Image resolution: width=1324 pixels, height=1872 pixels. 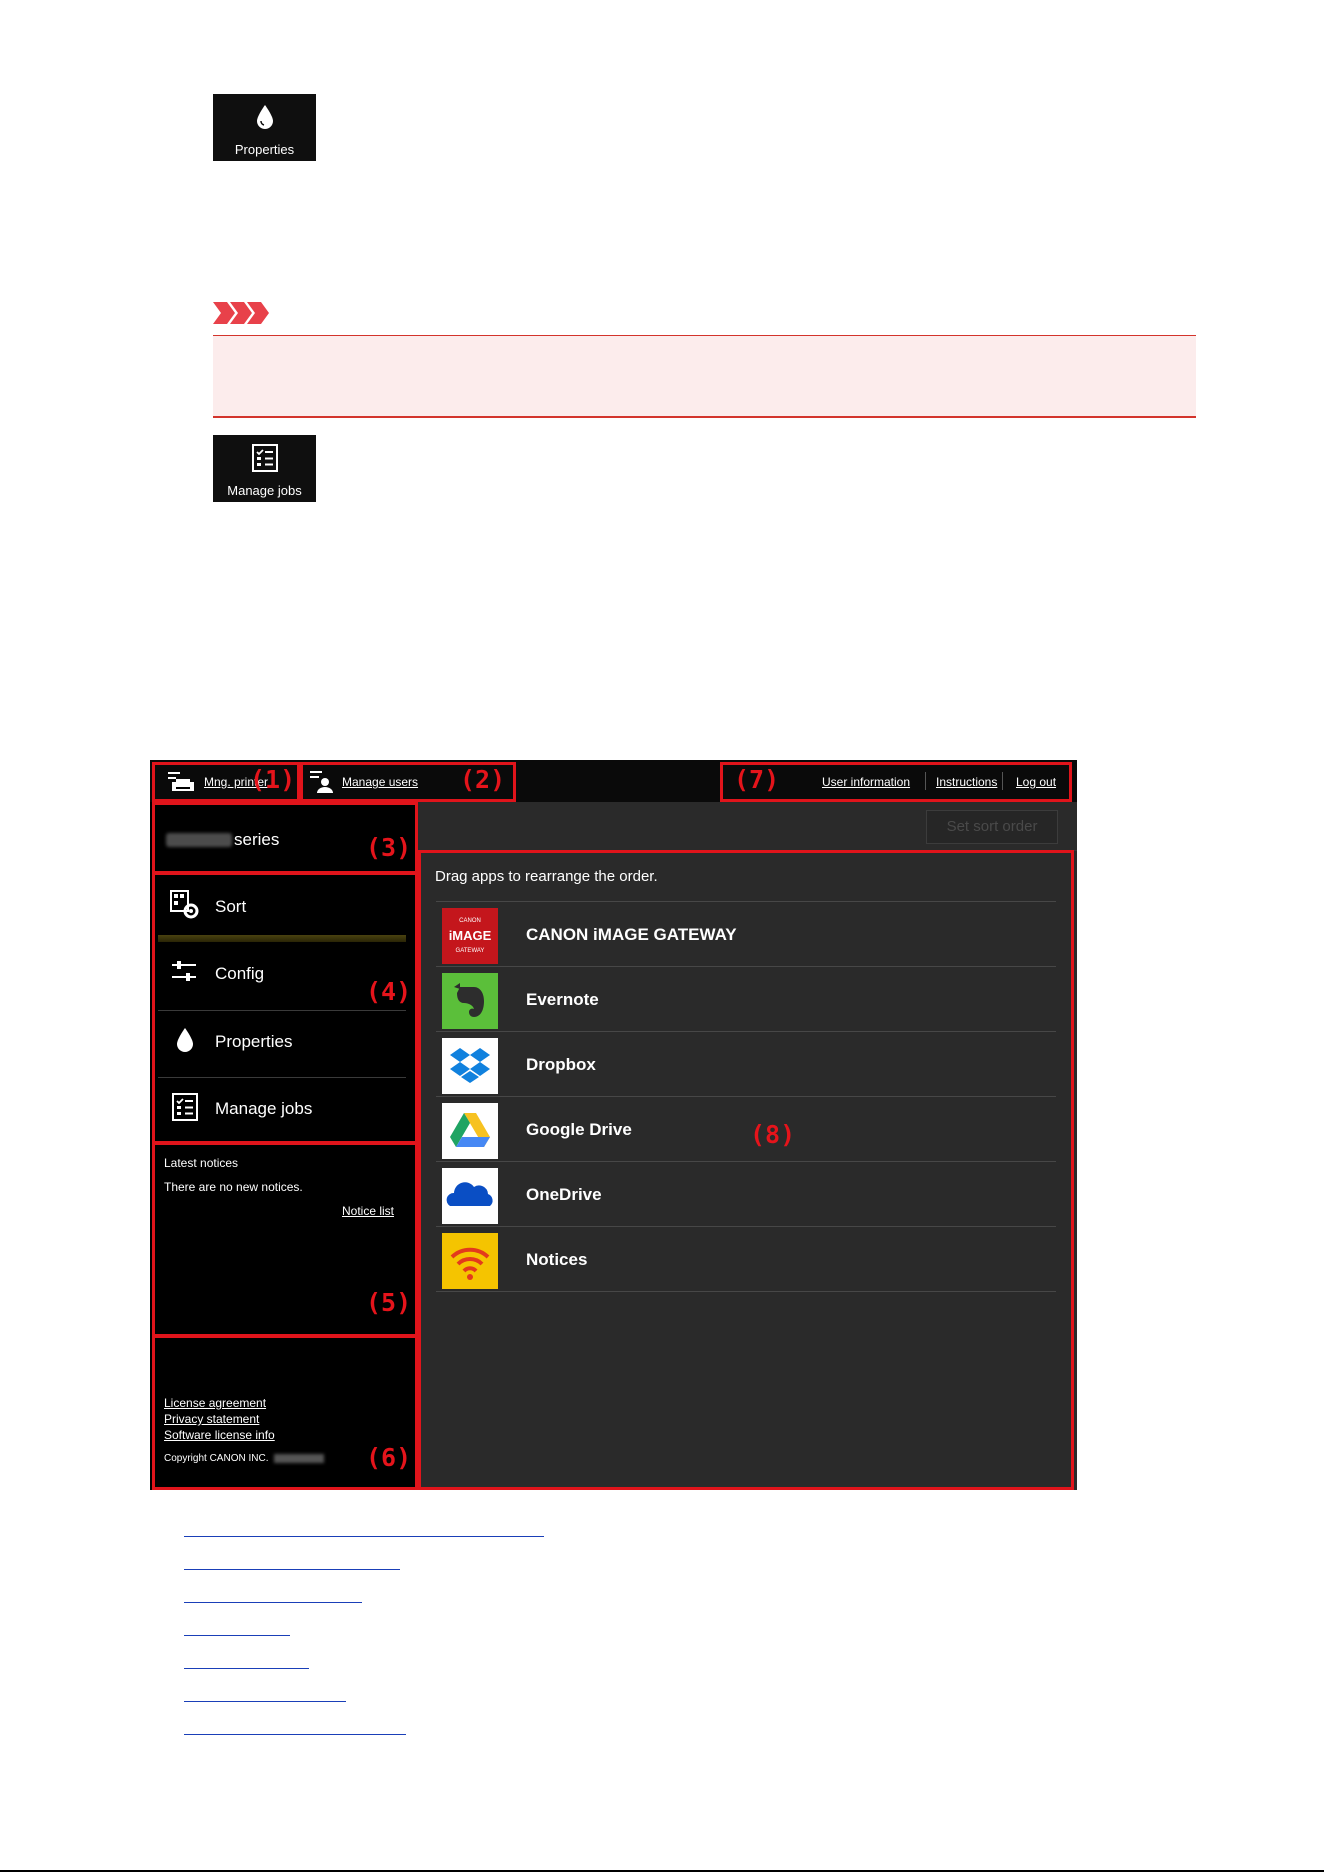 What do you see at coordinates (389, 847) in the screenshot?
I see `callout-number: (3)` at bounding box center [389, 847].